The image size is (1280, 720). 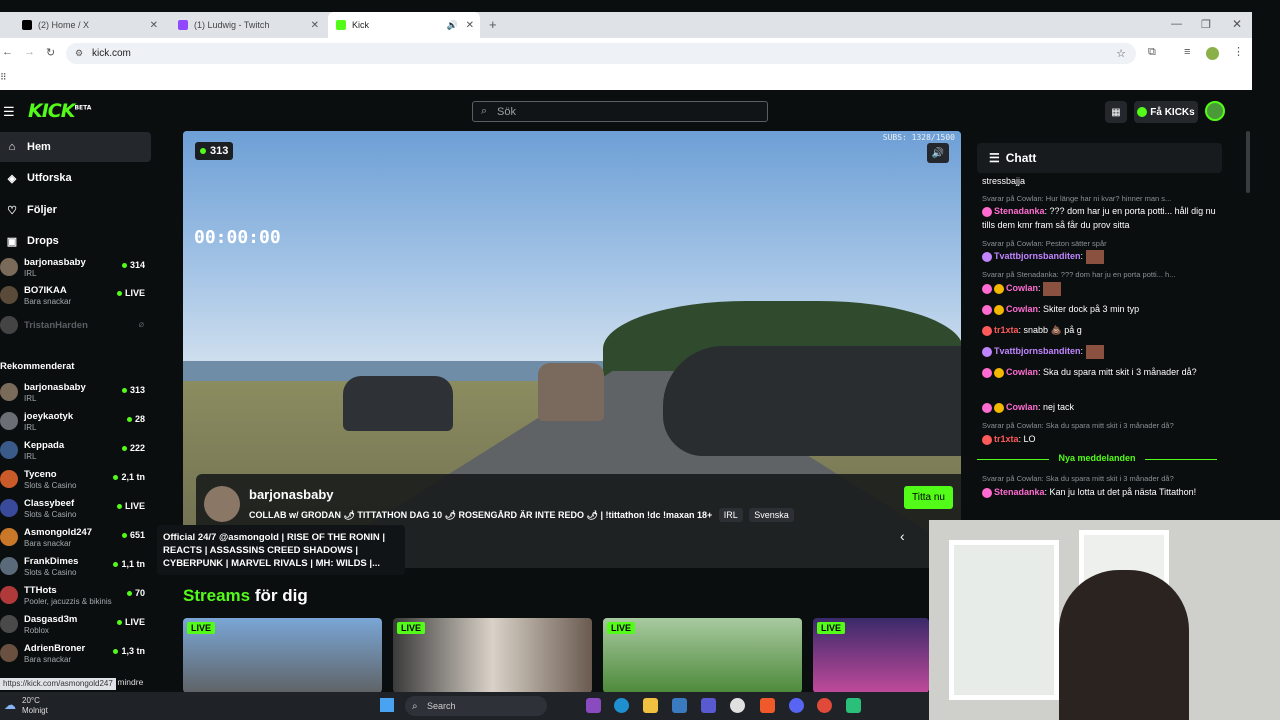 What do you see at coordinates (141, 324) in the screenshot?
I see `offline-icon: ⌀` at bounding box center [141, 324].